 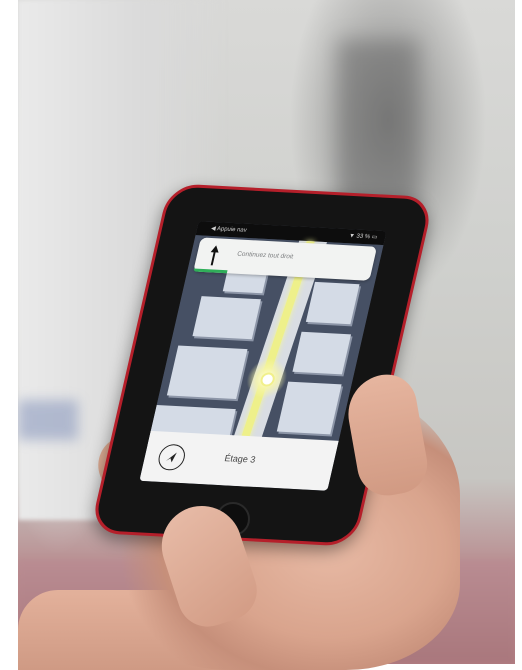 What do you see at coordinates (378, 125) in the screenshot?
I see `blurred-doorway` at bounding box center [378, 125].